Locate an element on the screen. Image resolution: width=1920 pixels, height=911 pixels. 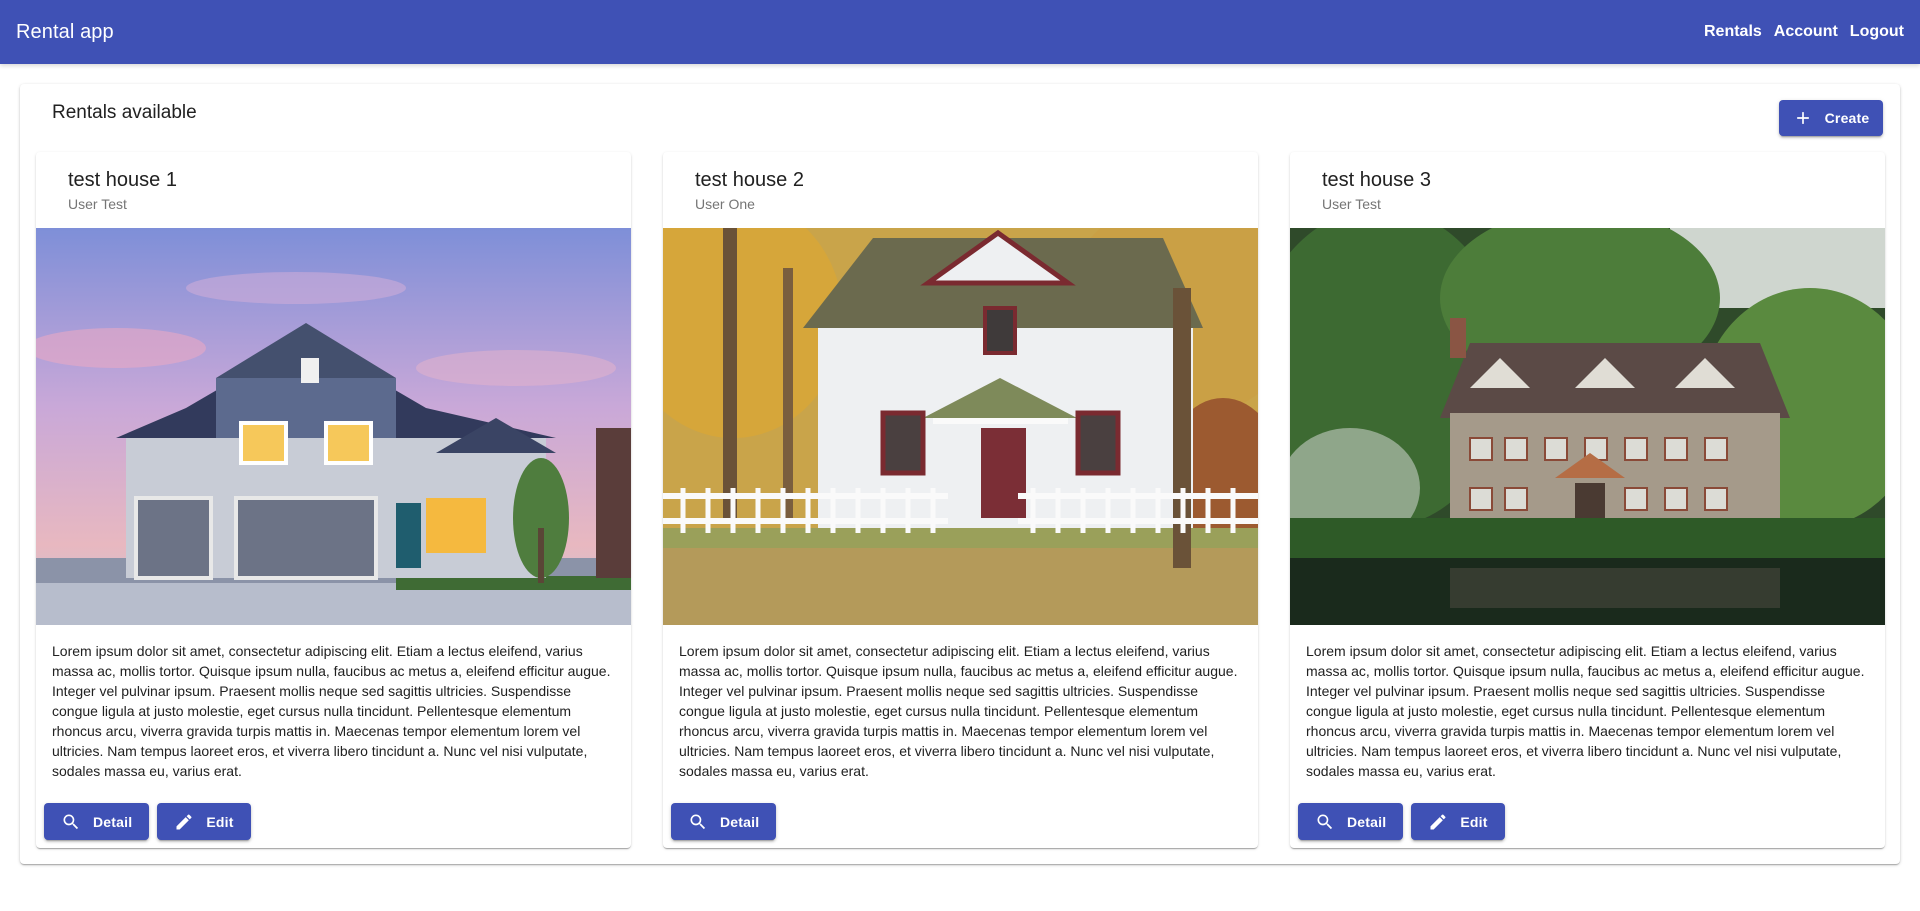
nav-logout-link: Logout is located at coordinates (1877, 32).